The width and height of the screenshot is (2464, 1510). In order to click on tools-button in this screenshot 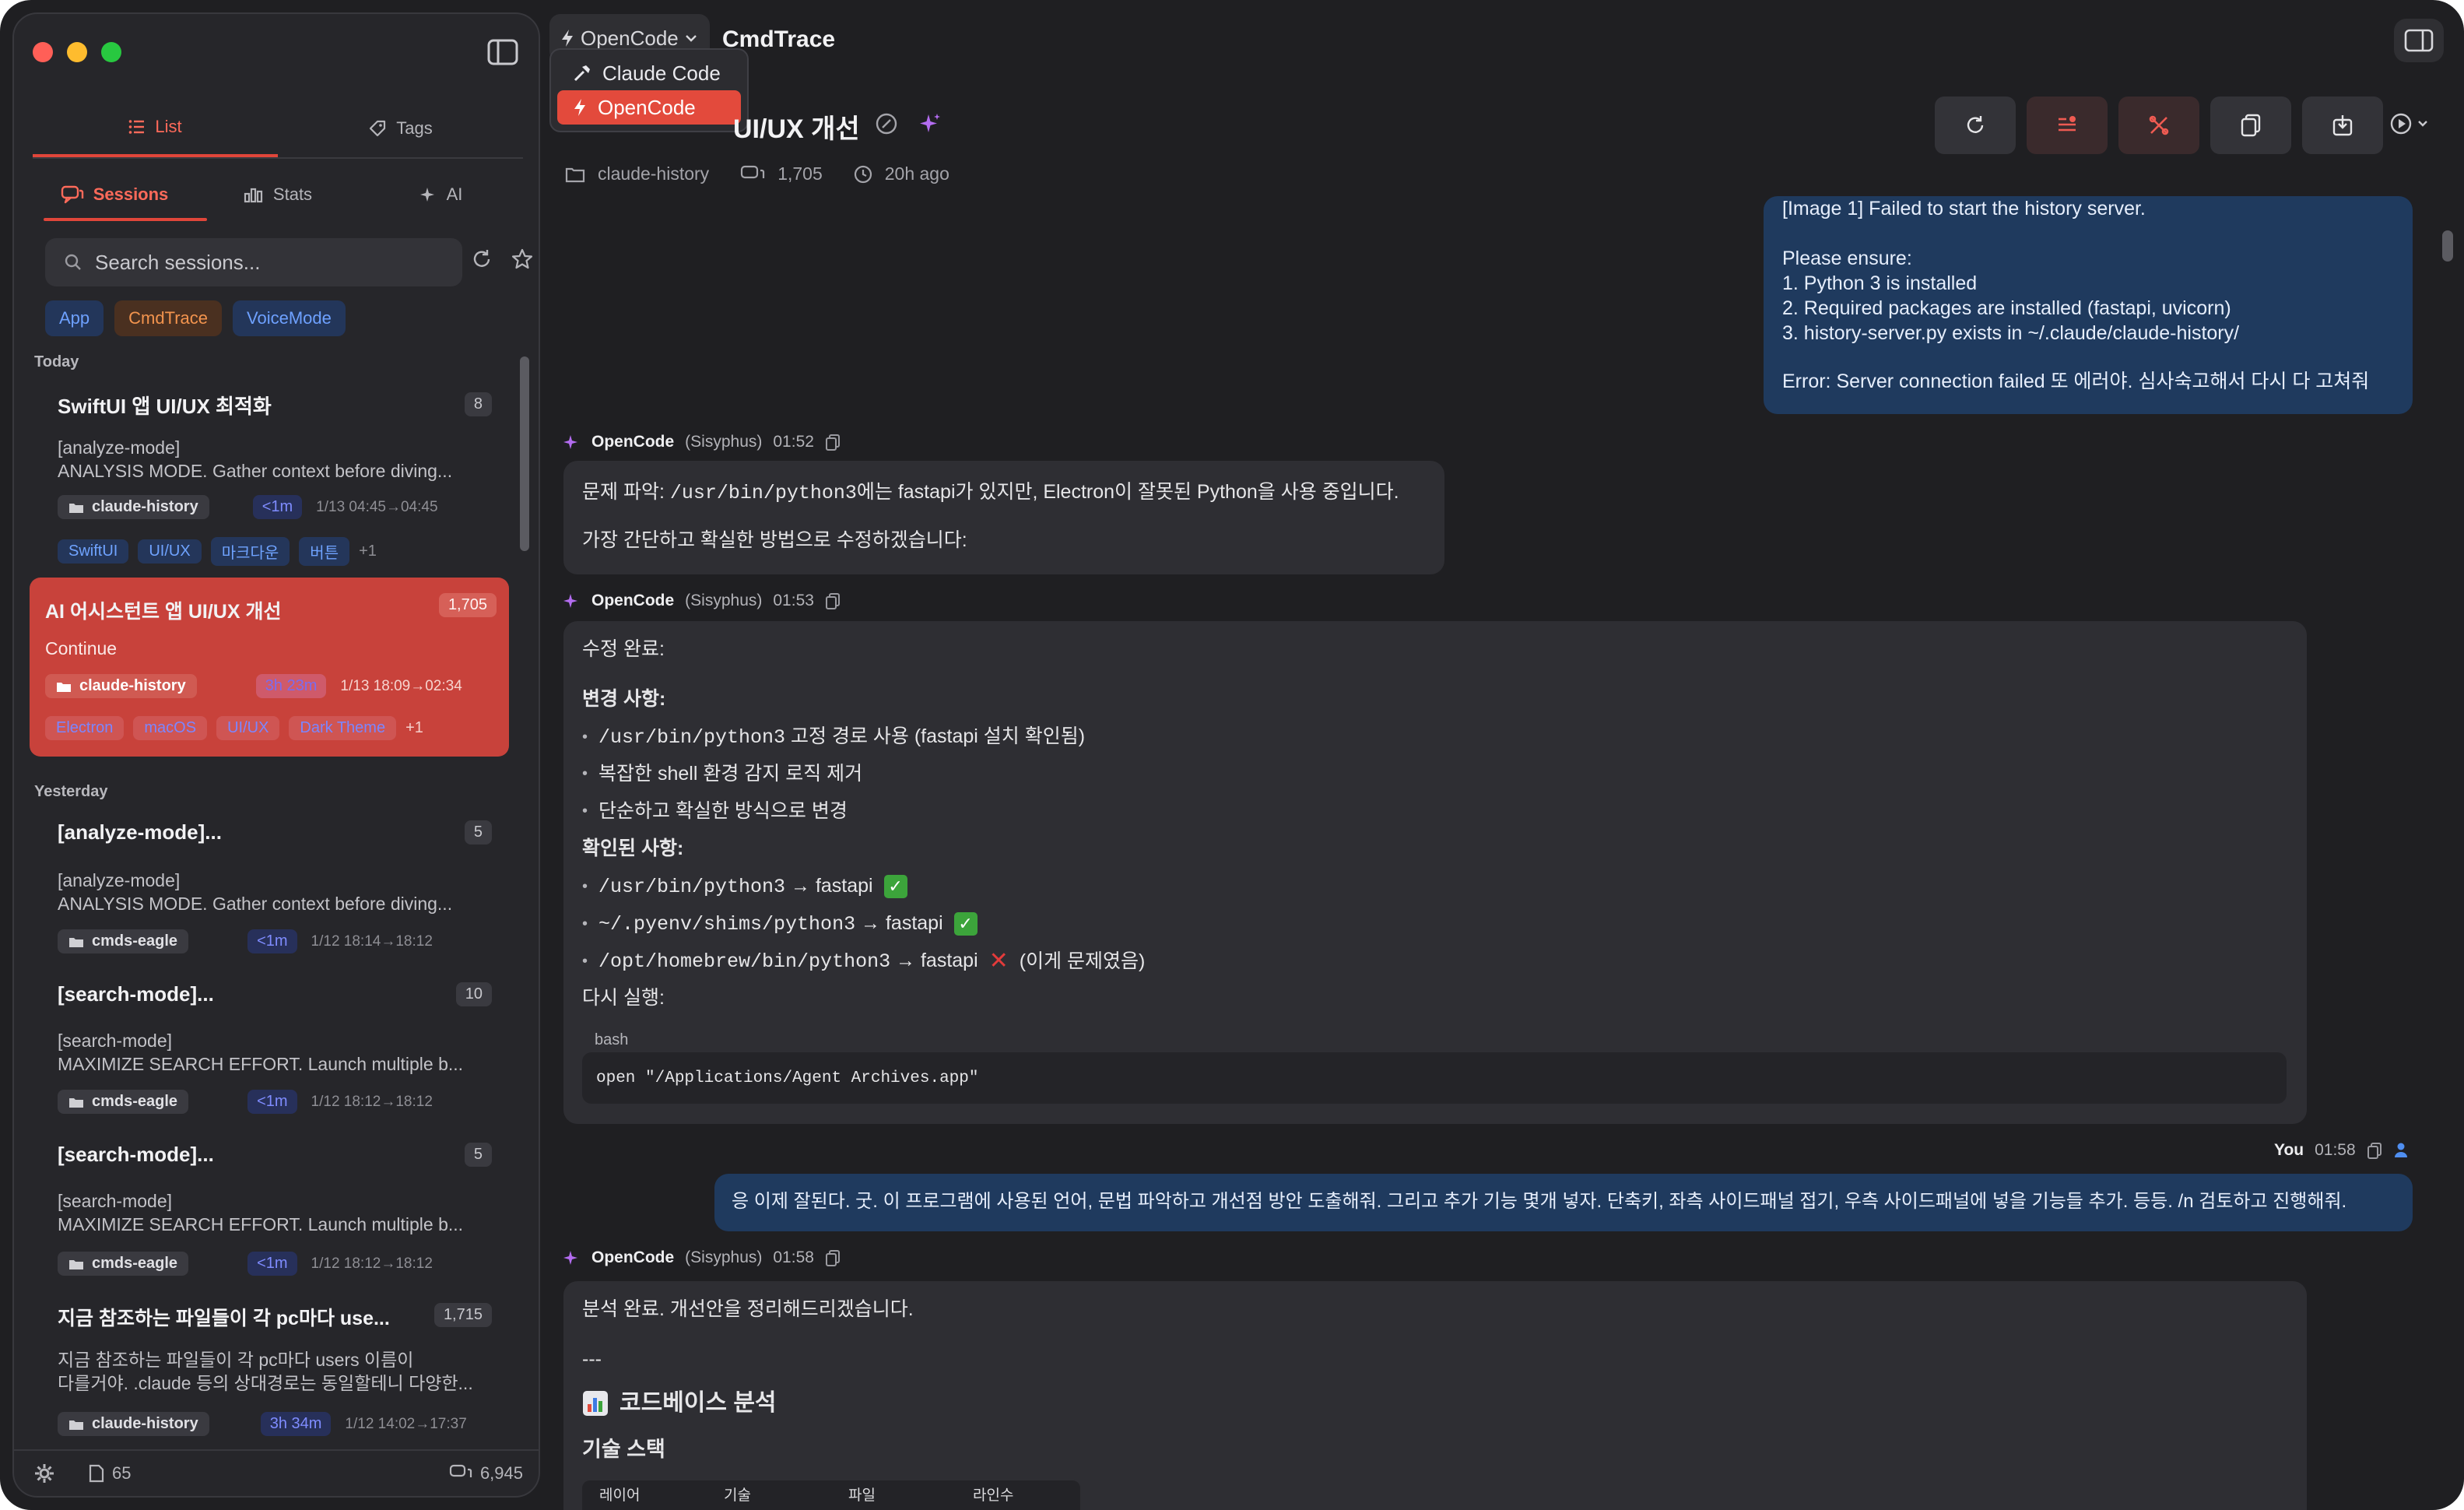, I will do `click(2158, 125)`.